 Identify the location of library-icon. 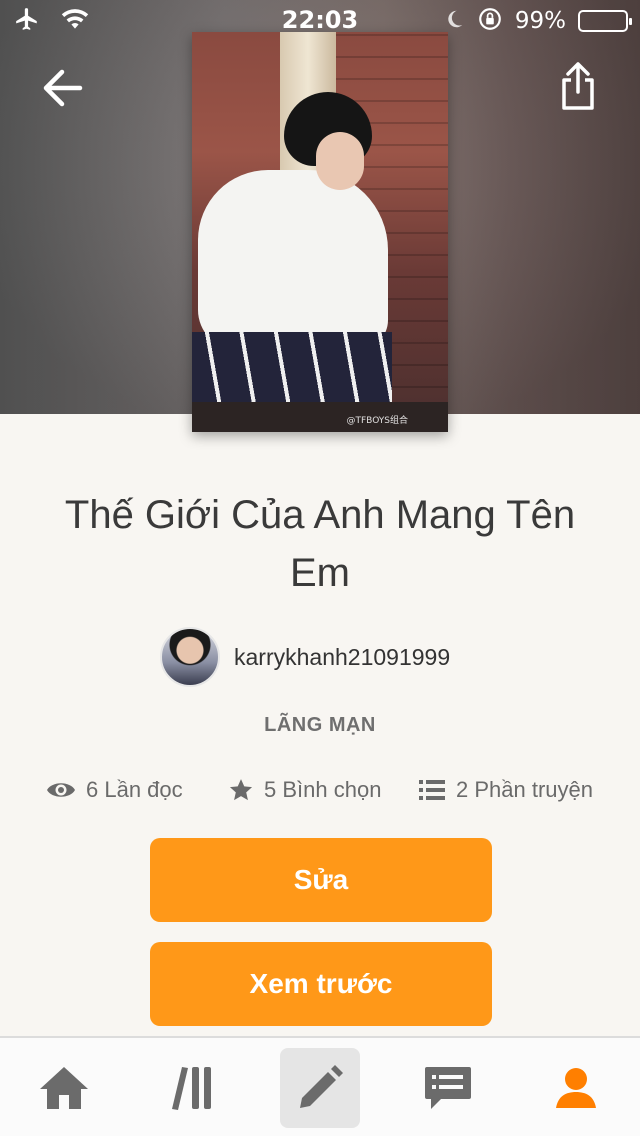
(191, 1088).